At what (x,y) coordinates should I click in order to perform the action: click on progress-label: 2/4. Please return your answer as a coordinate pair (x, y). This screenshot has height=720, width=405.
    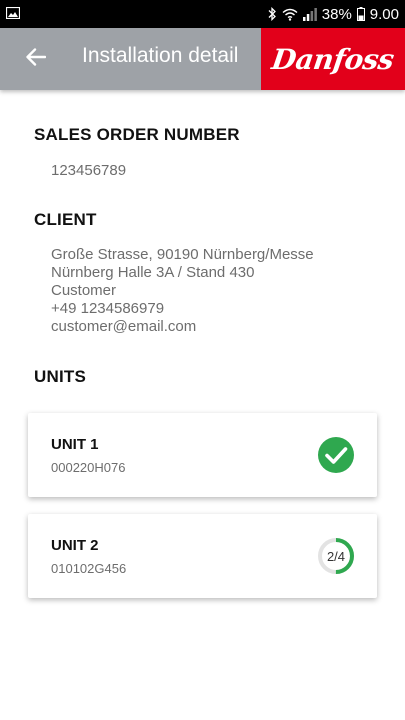
    Looking at the image, I should click on (336, 556).